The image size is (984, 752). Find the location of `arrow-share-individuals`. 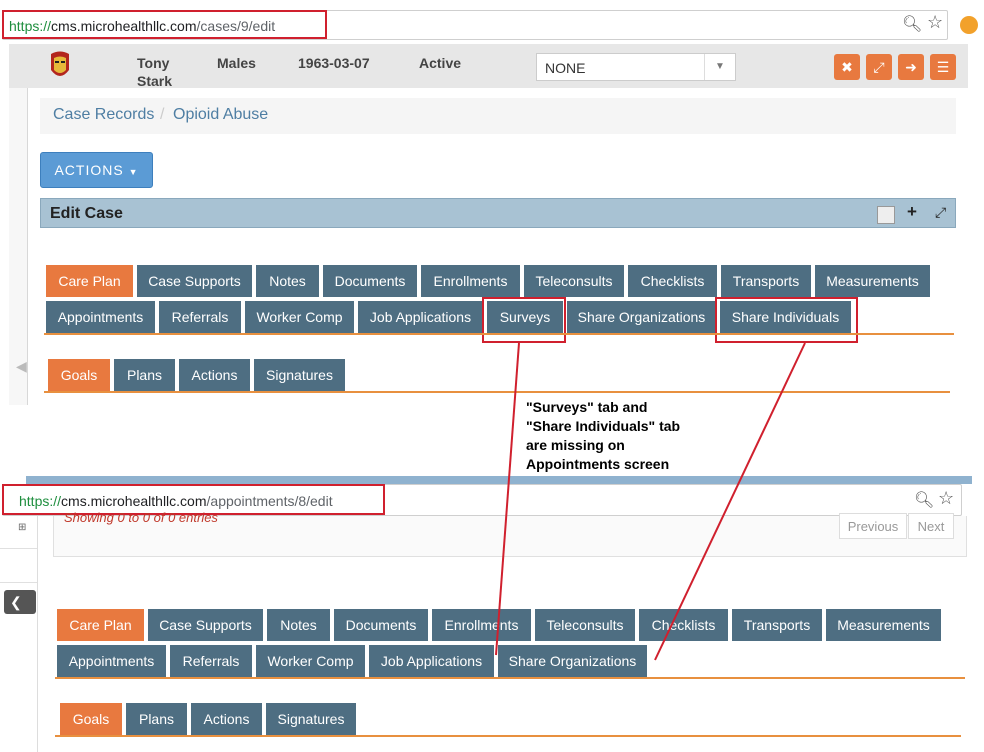

arrow-share-individuals is located at coordinates (730, 501).